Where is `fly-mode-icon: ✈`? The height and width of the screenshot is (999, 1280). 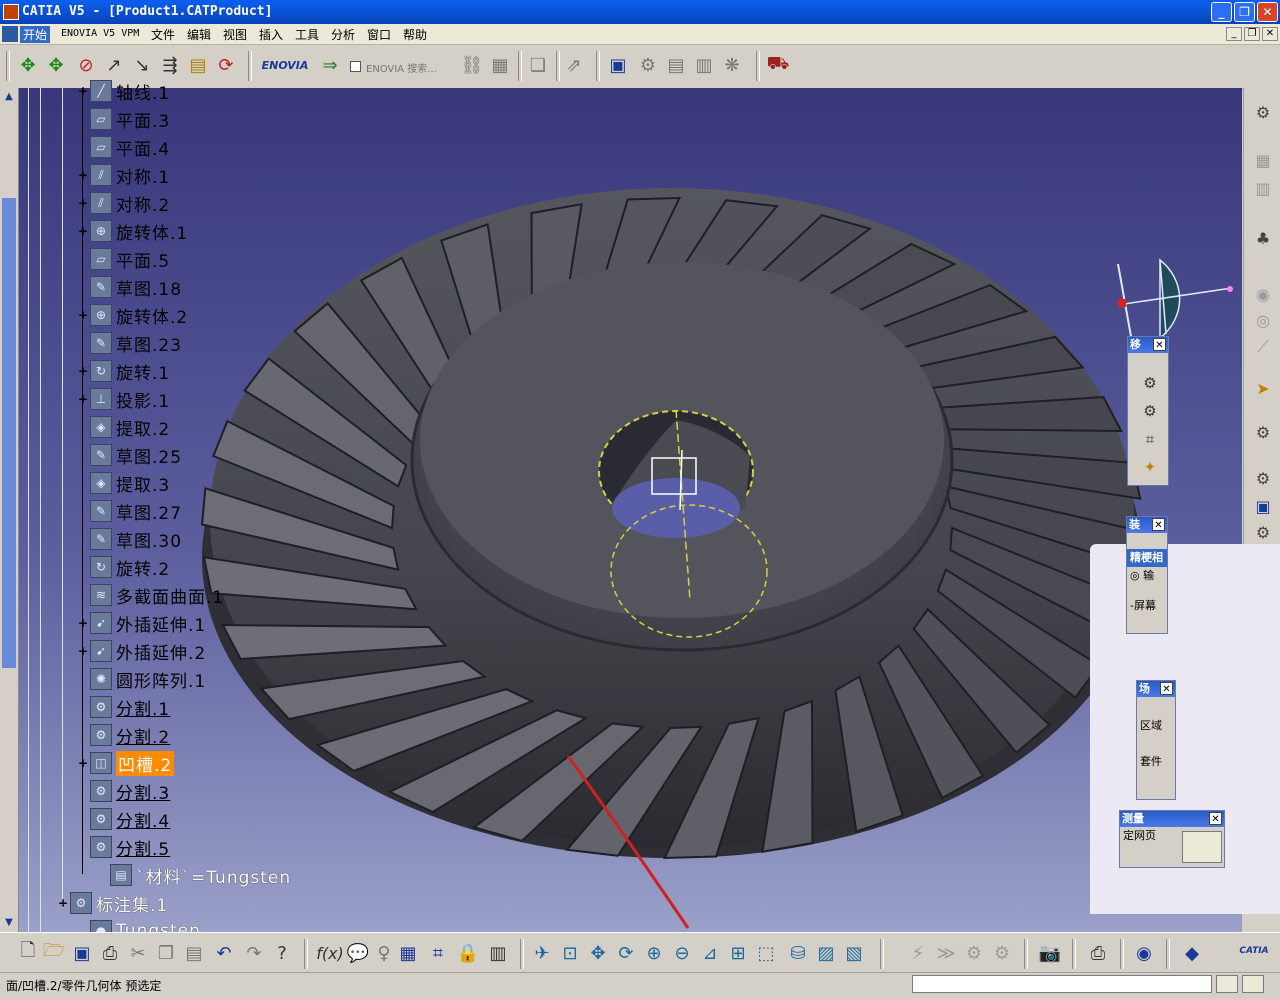
fly-mode-icon: ✈ is located at coordinates (542, 953).